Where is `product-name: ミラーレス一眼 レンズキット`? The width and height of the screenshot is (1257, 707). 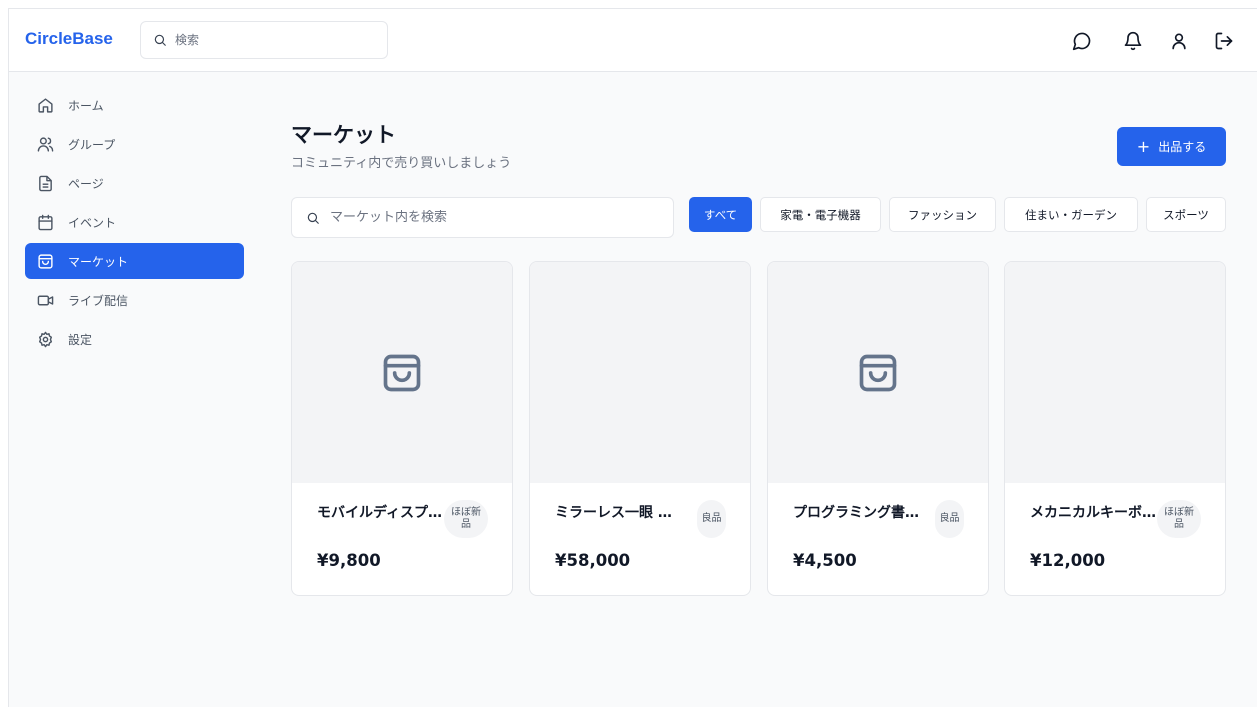
product-name: ミラーレス一眼 レンズキット is located at coordinates (620, 513).